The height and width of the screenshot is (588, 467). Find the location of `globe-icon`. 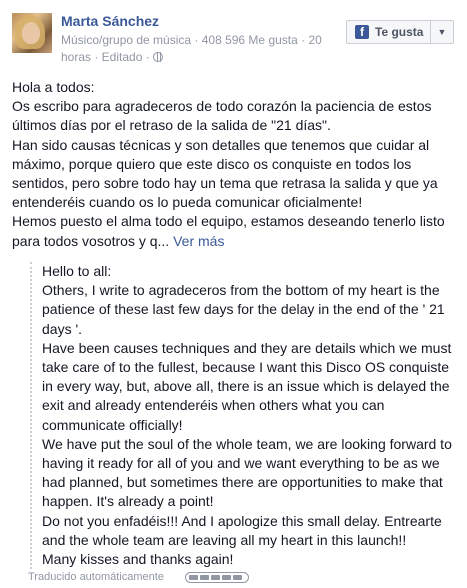

globe-icon is located at coordinates (158, 57).